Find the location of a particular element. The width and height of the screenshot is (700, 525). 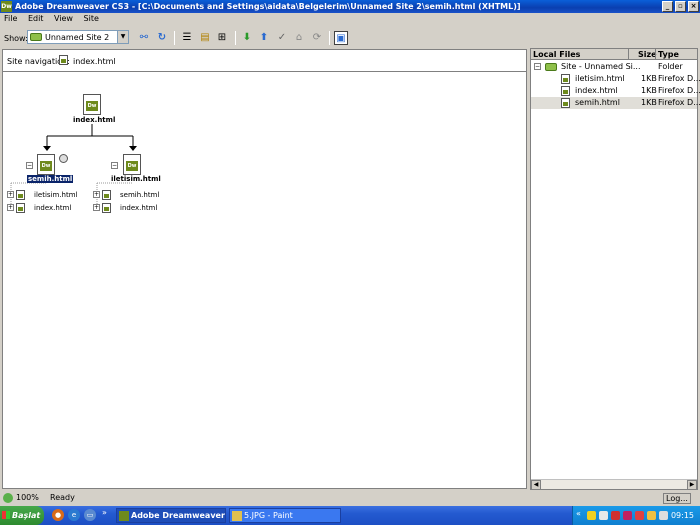

site-select: Unnamed Site 2 ▼ is located at coordinates (78, 37).